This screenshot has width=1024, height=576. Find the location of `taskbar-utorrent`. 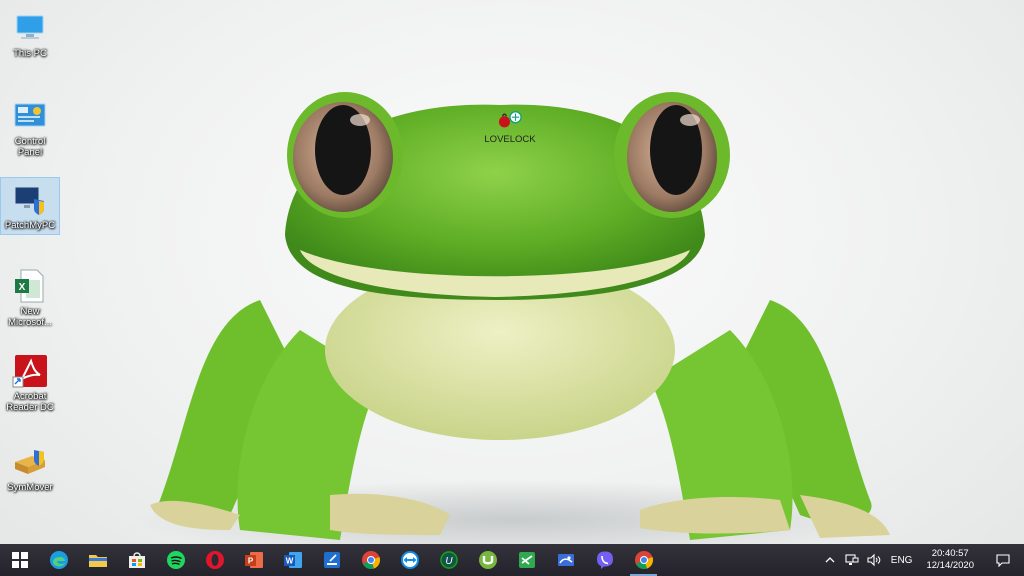

taskbar-utorrent is located at coordinates (487, 560).